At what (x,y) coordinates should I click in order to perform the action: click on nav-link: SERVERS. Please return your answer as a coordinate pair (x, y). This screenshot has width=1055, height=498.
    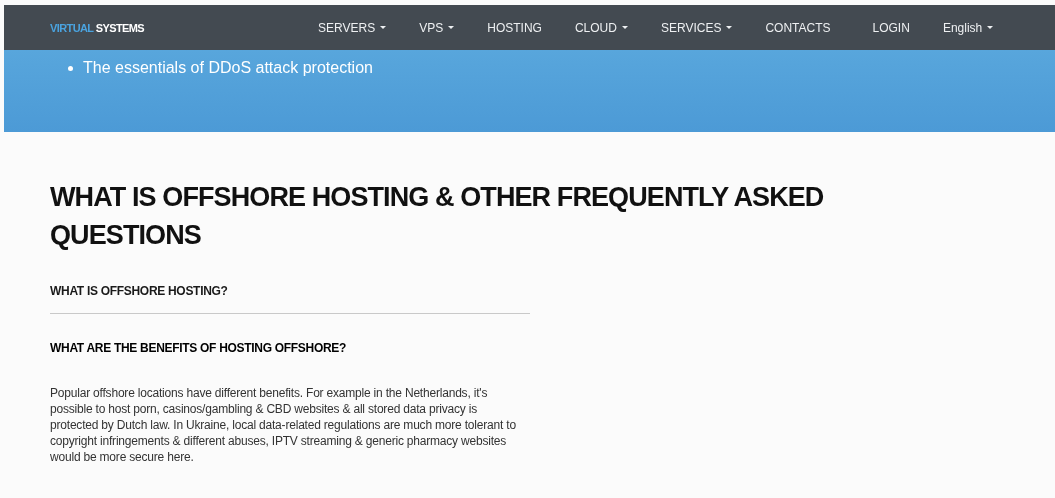
    Looking at the image, I should click on (352, 27).